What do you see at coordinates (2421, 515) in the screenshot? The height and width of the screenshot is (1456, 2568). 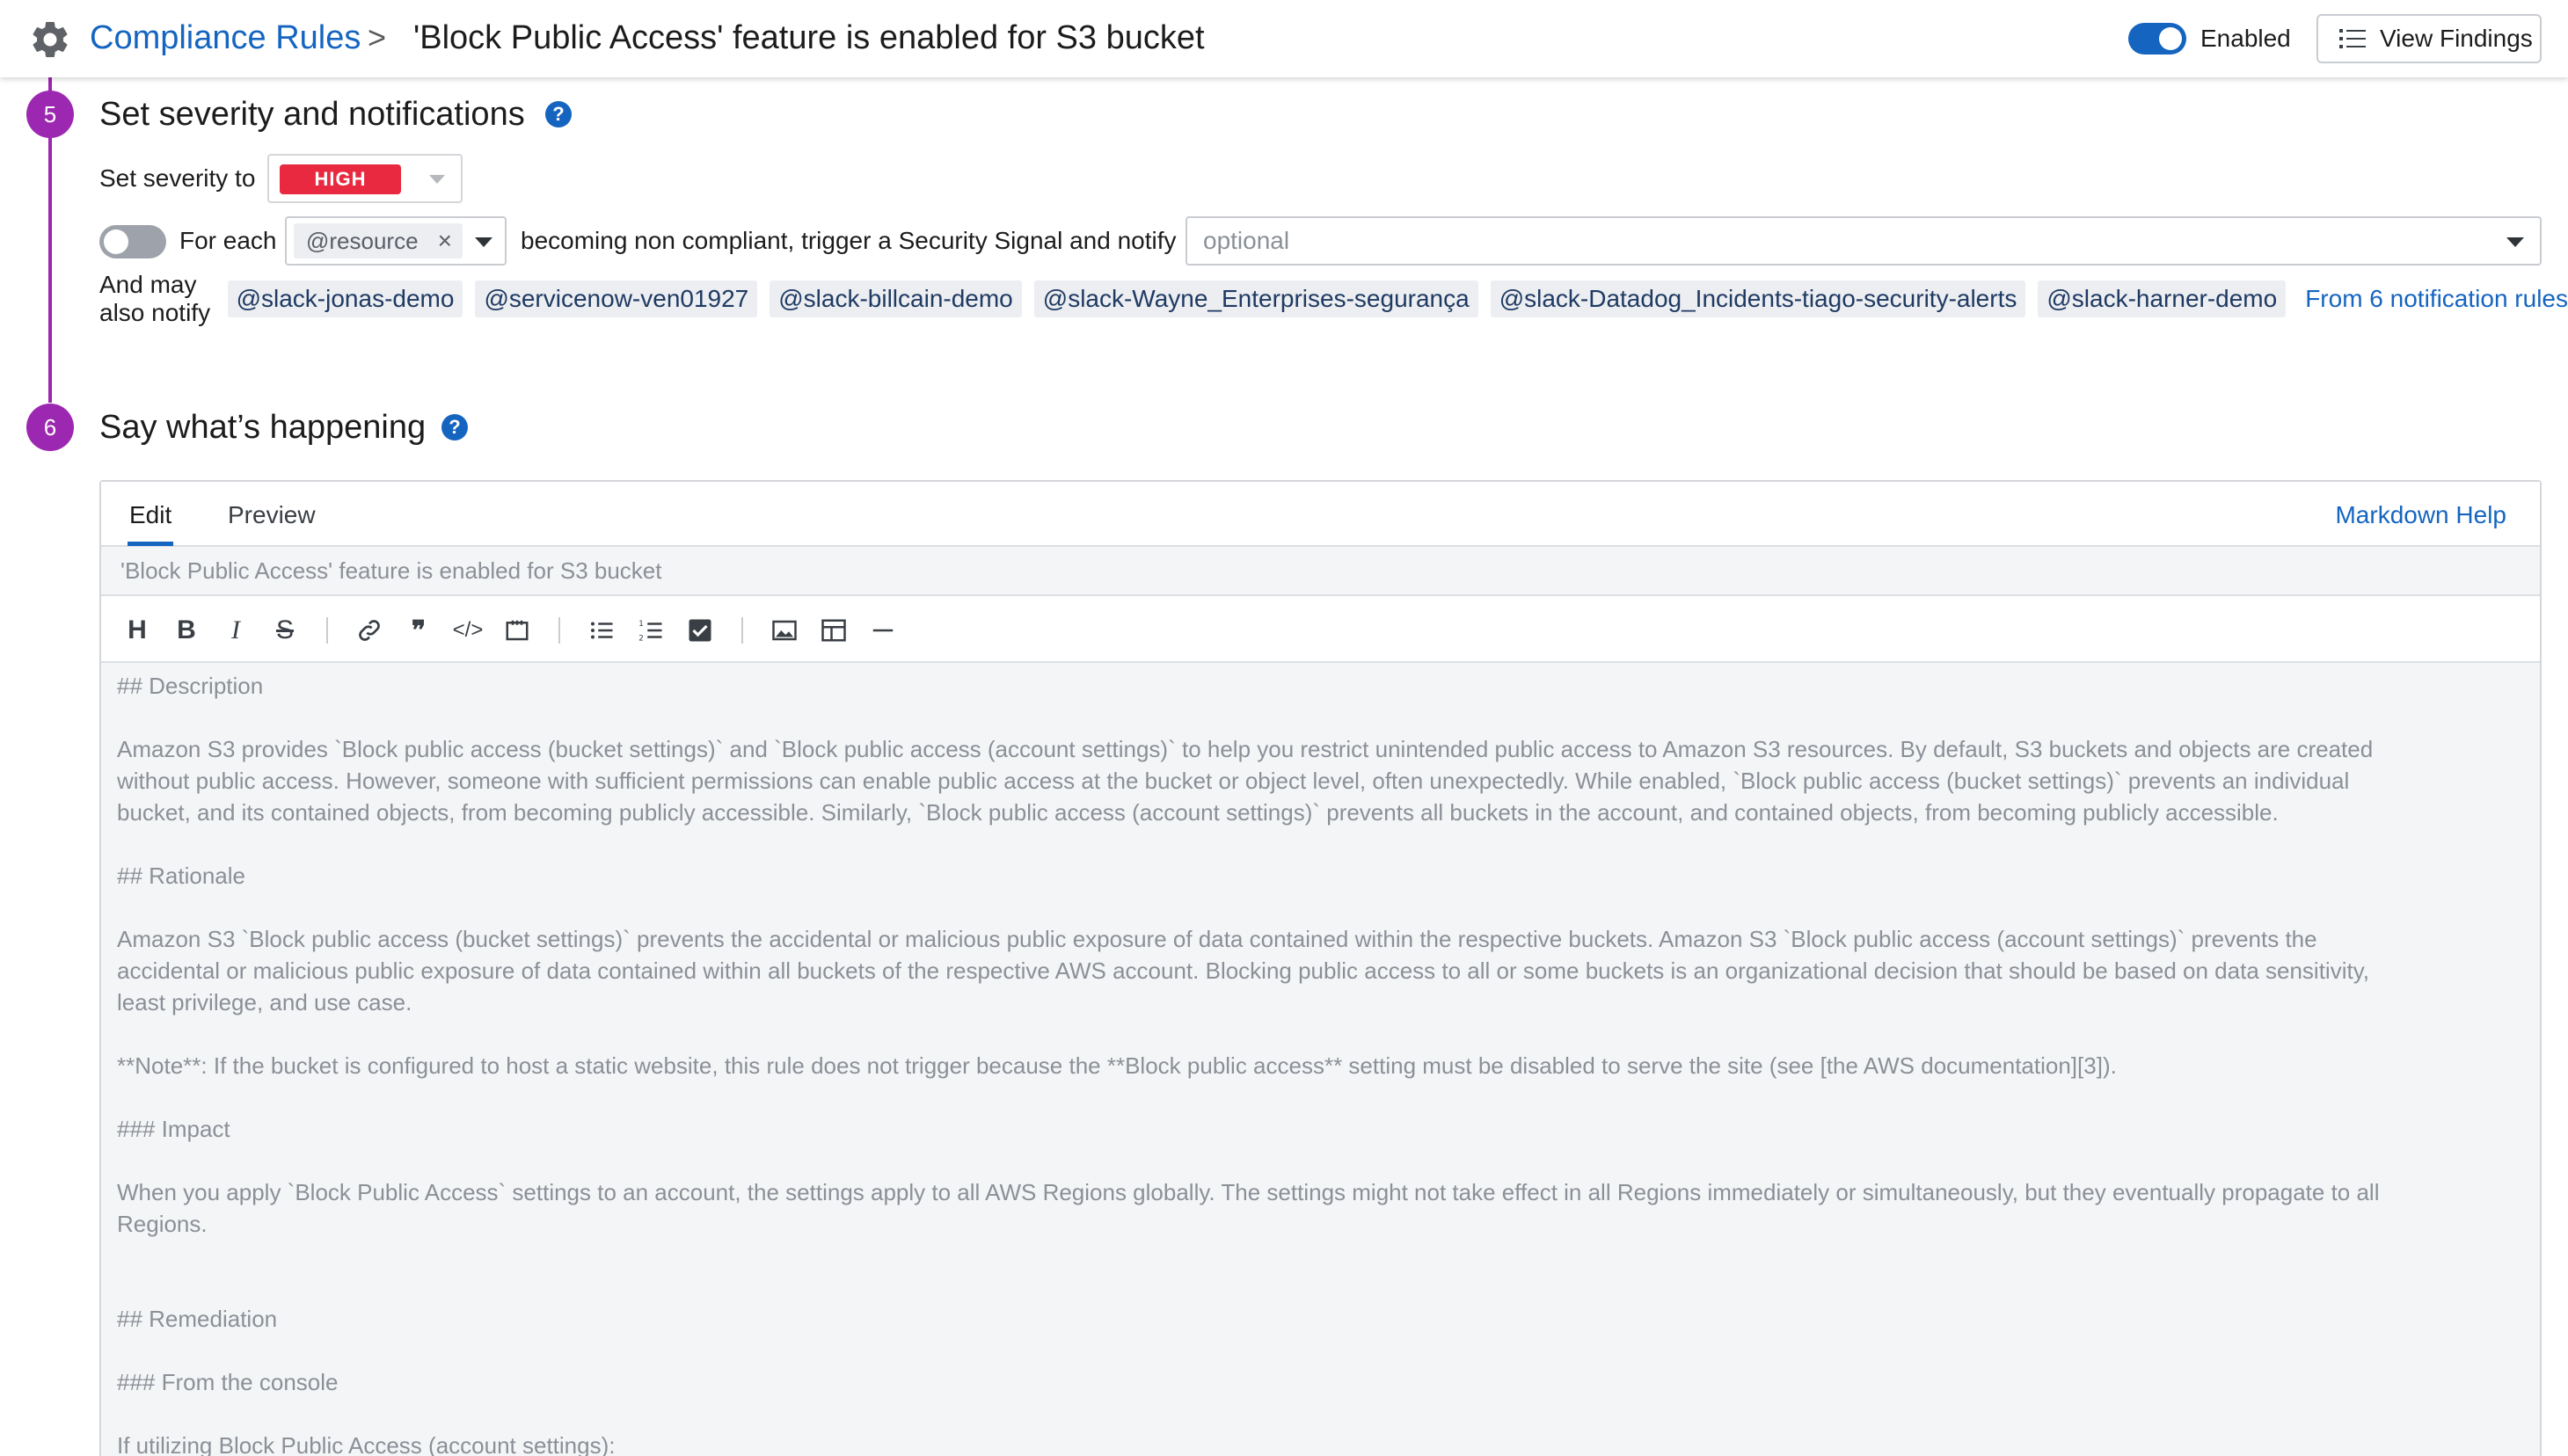 I see `markdown-help-link: Markdown Help` at bounding box center [2421, 515].